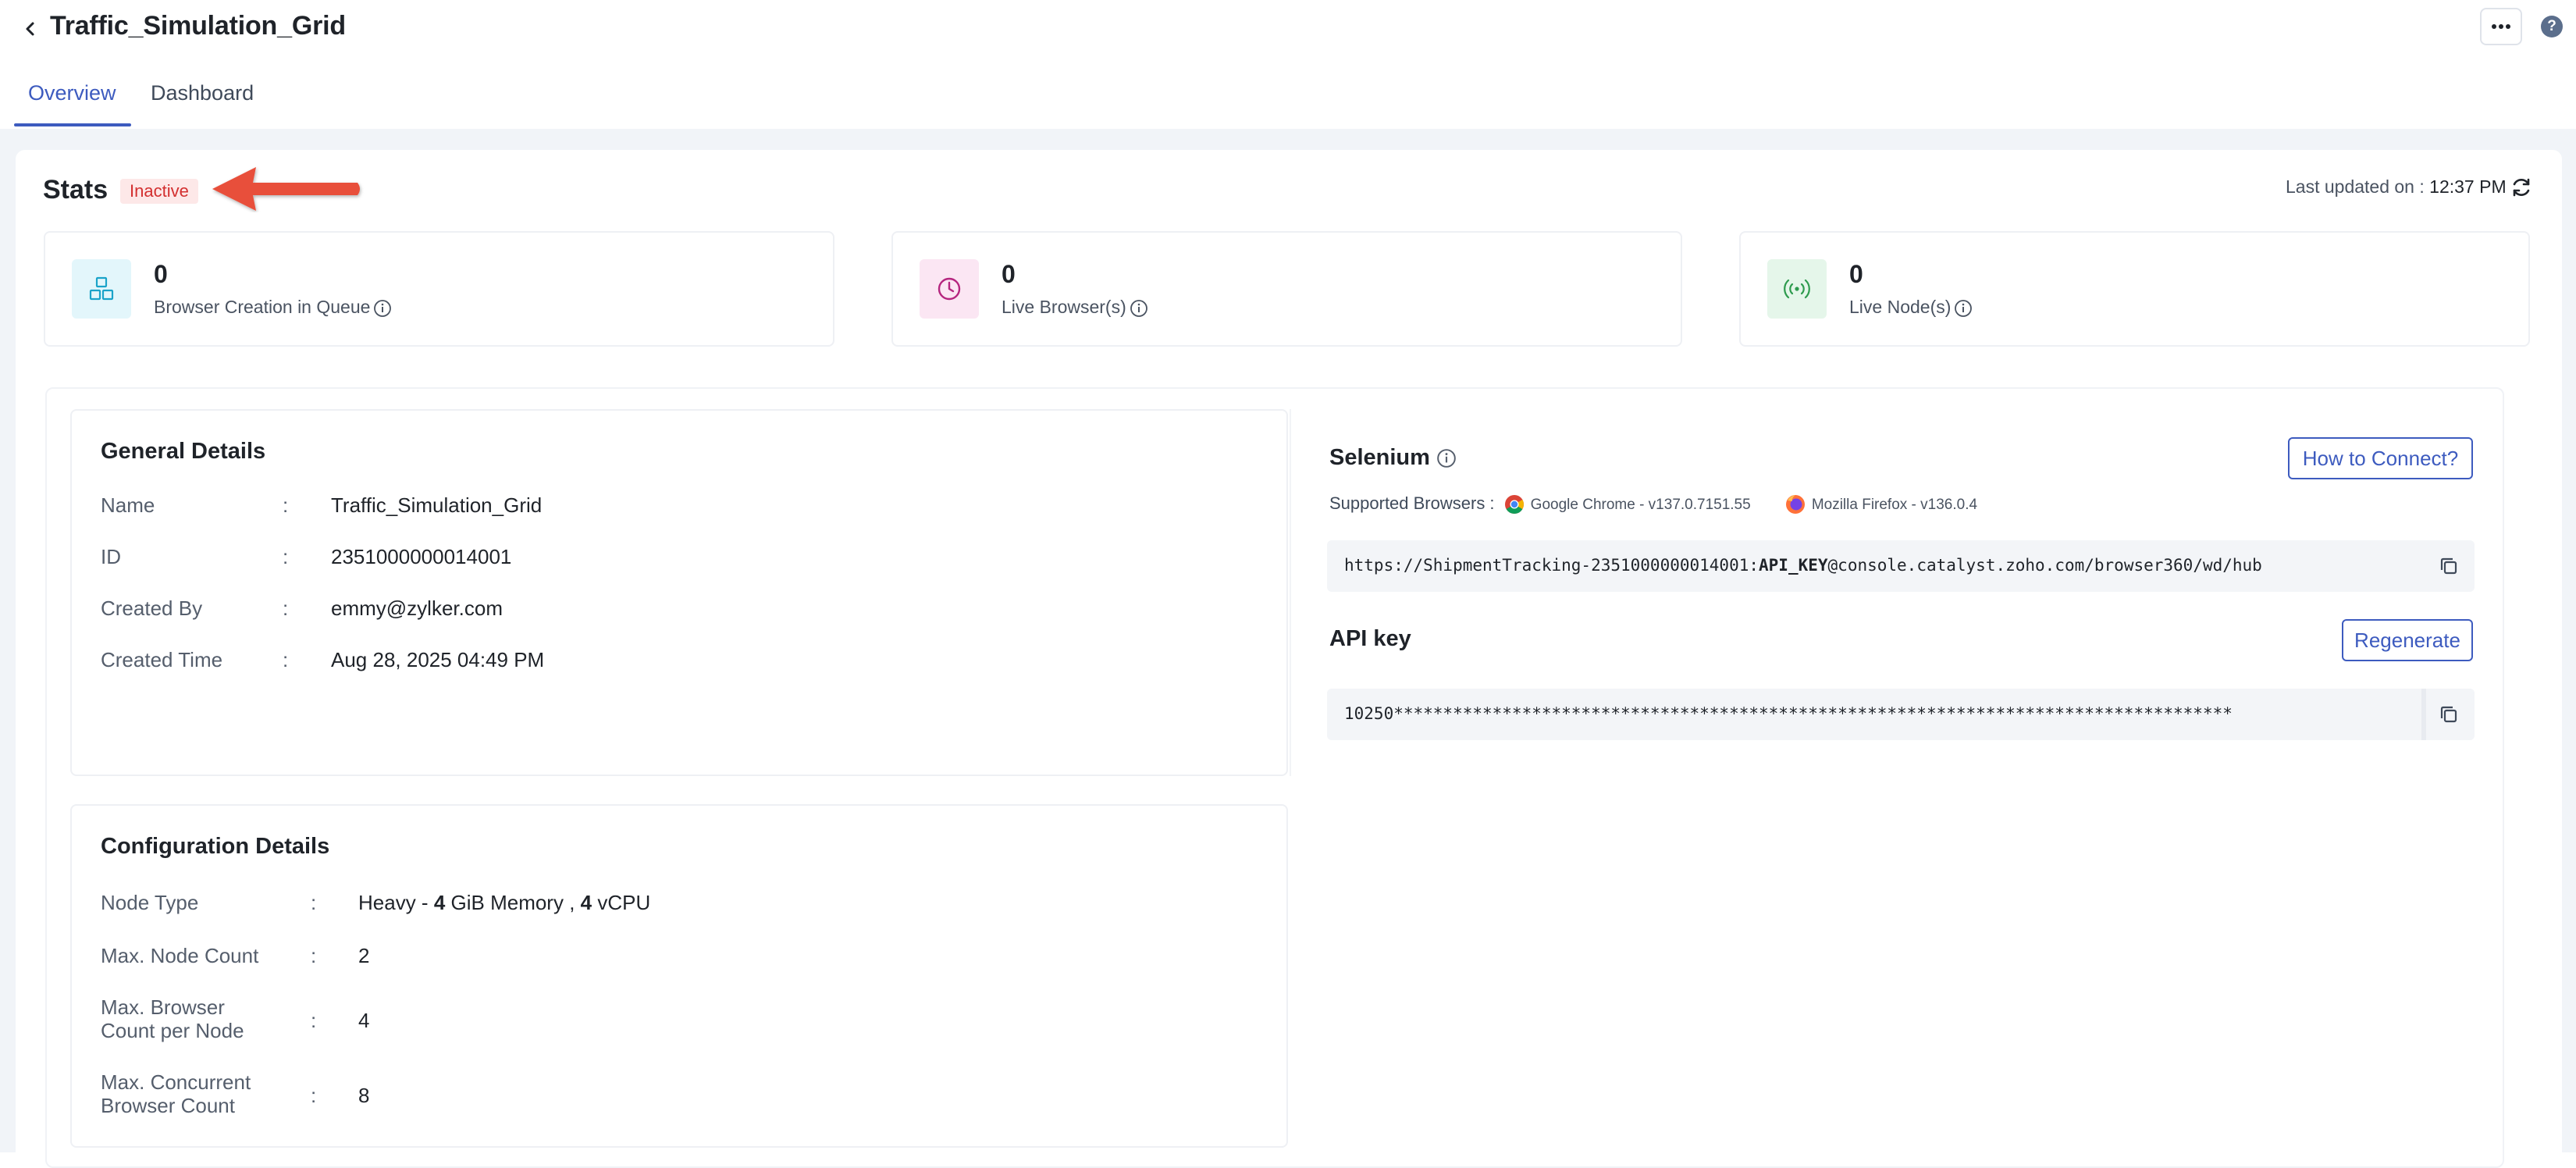  What do you see at coordinates (1895, 505) in the screenshot?
I see `firefox-version: Mozilla Firefox - v136.0.4` at bounding box center [1895, 505].